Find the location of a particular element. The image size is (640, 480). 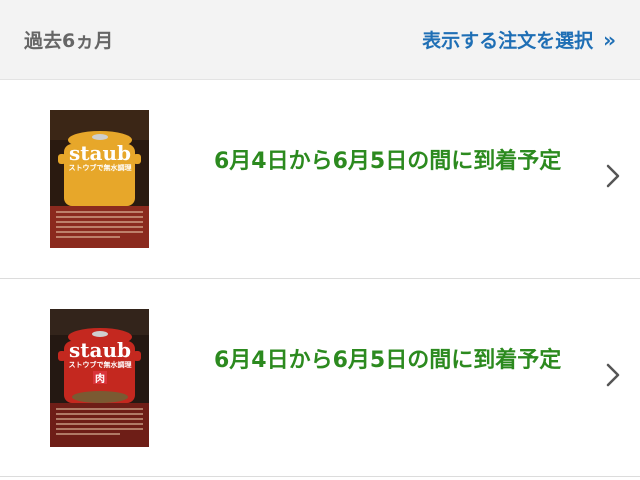

staub-cookbook-cover-yellow: staub ストウブで無水調理 is located at coordinates (99, 179).